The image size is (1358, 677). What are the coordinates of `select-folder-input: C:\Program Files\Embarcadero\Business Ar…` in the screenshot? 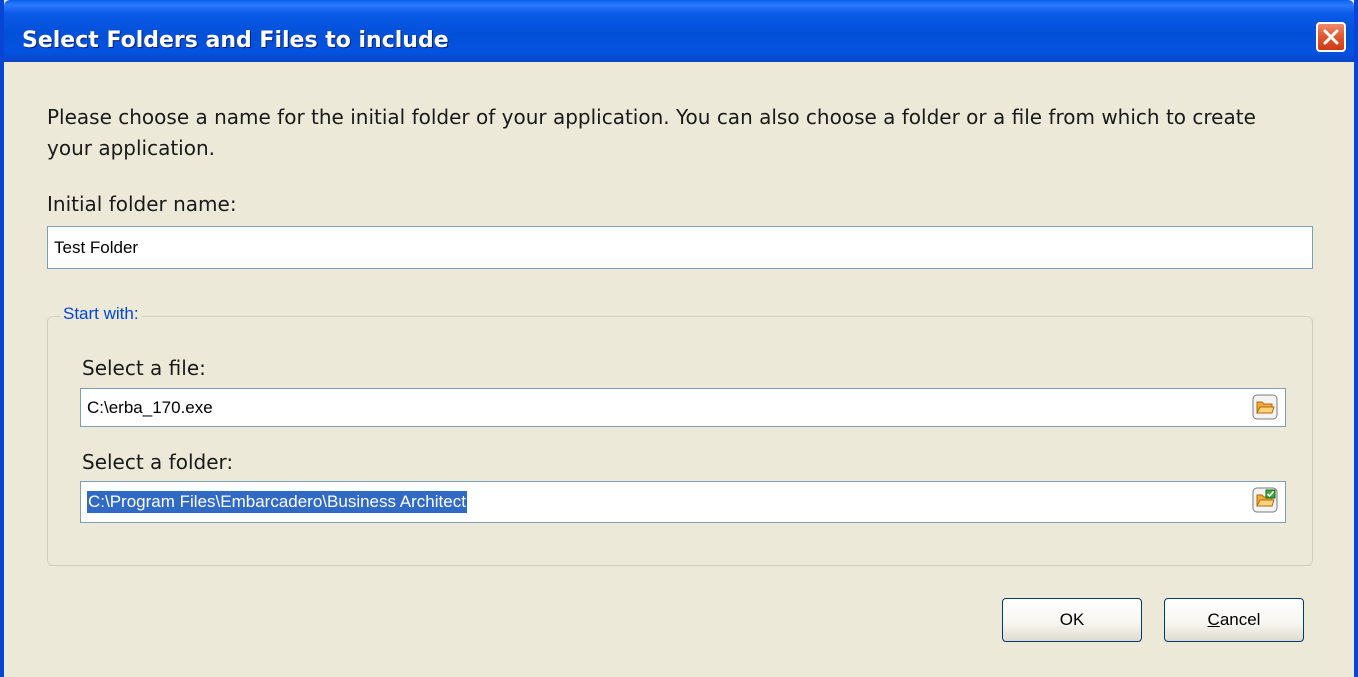 It's located at (683, 502).